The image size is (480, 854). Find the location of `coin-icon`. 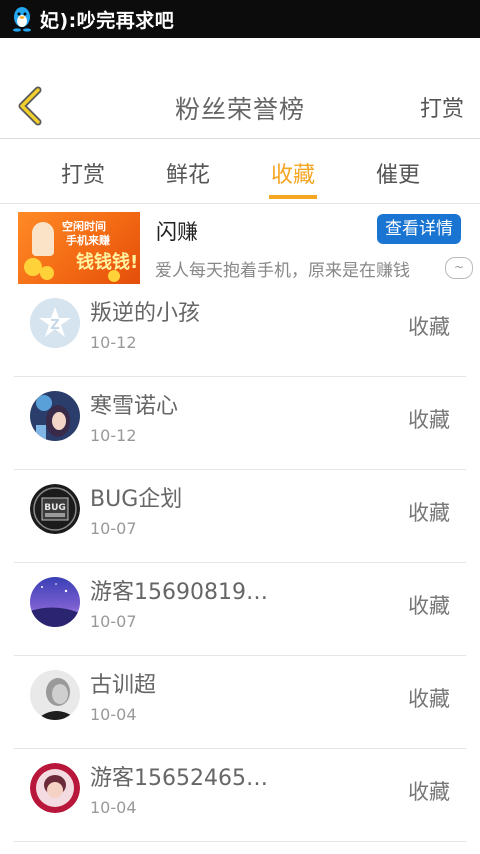

coin-icon is located at coordinates (47, 273).